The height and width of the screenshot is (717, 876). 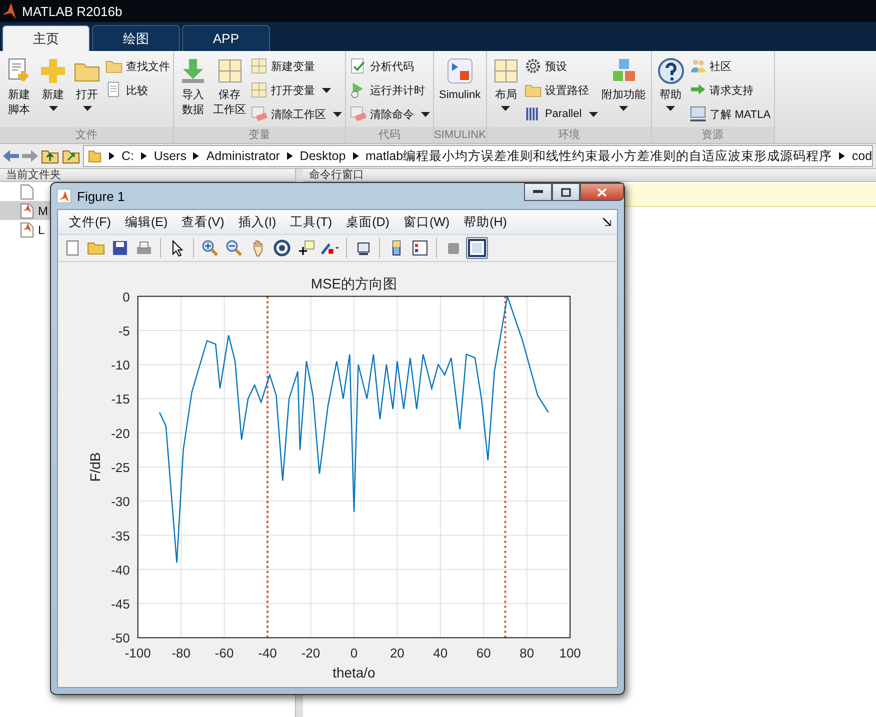 I want to click on app-logo-icon, so click(x=9, y=11).